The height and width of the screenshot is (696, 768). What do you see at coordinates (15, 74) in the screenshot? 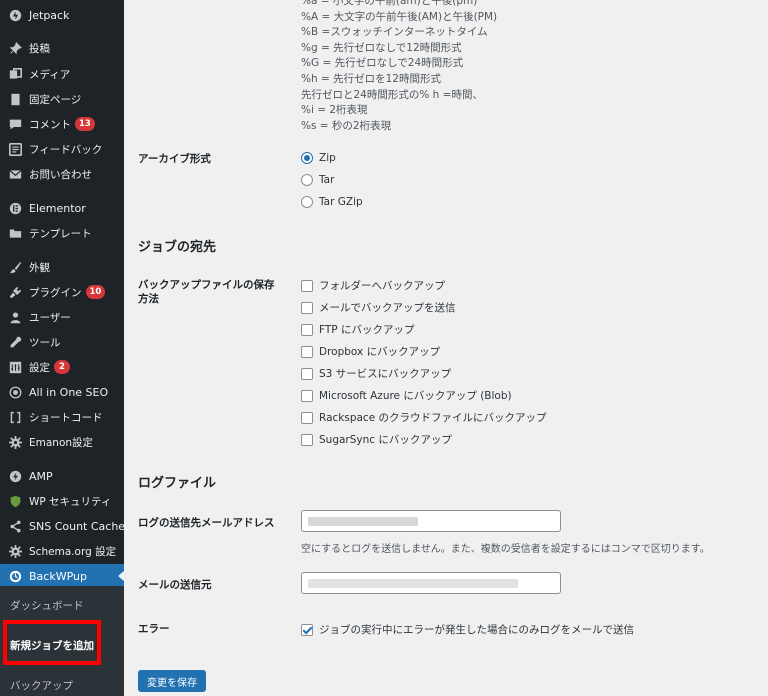
I see `media-icon` at bounding box center [15, 74].